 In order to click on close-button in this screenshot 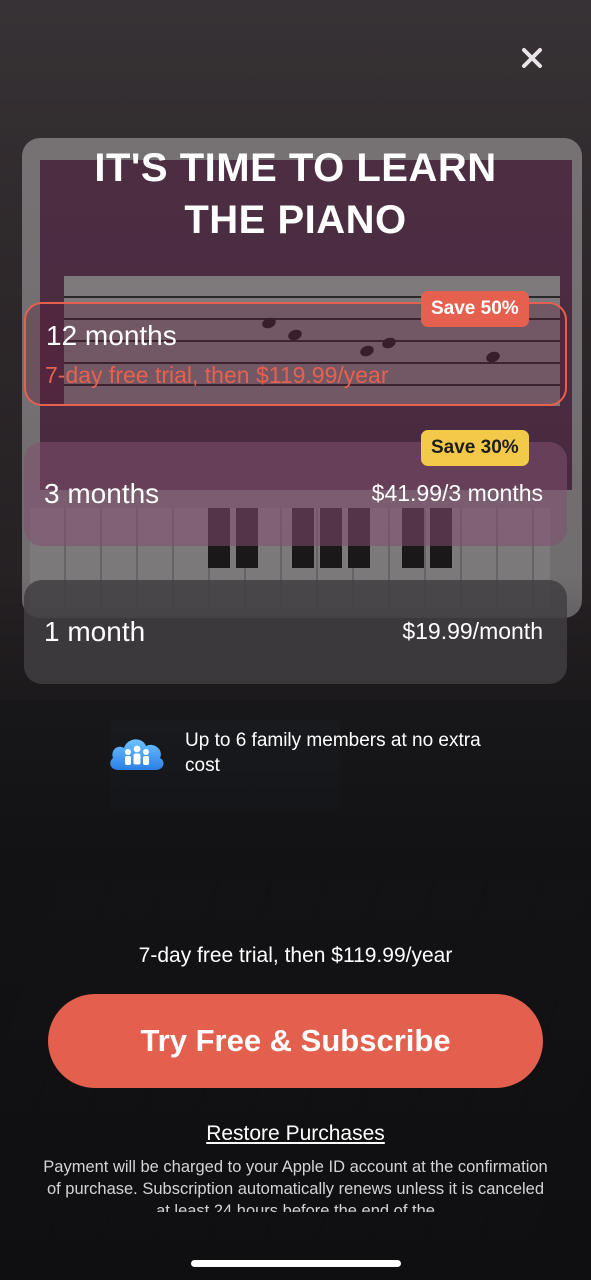, I will do `click(532, 58)`.